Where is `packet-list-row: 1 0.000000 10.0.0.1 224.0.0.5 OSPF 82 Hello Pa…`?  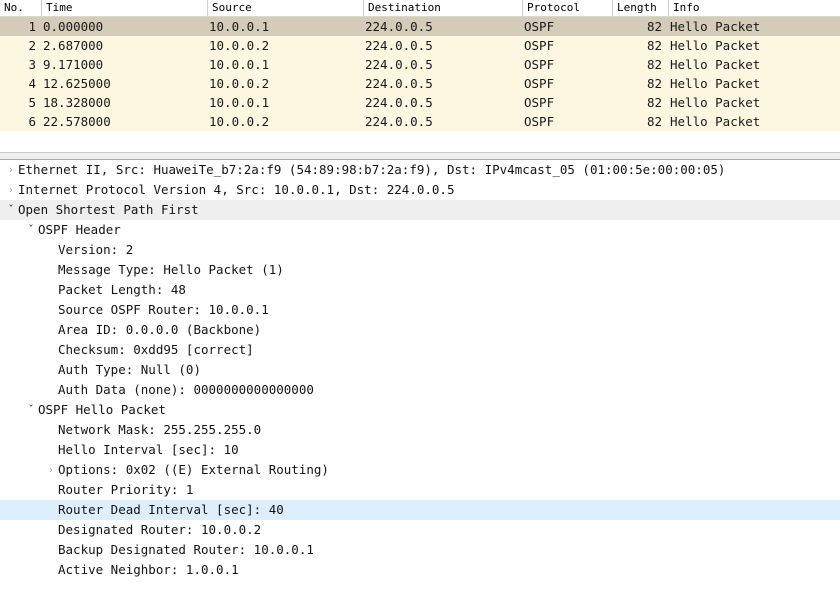 packet-list-row: 1 0.000000 10.0.0.1 224.0.0.5 OSPF 82 Hello Pa… is located at coordinates (420, 26).